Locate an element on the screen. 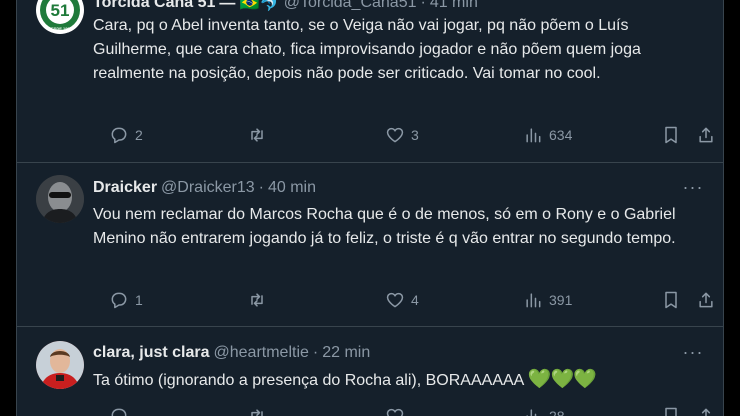 This screenshot has width=740, height=416. handle: @Torcida_Cana51 is located at coordinates (350, 6).